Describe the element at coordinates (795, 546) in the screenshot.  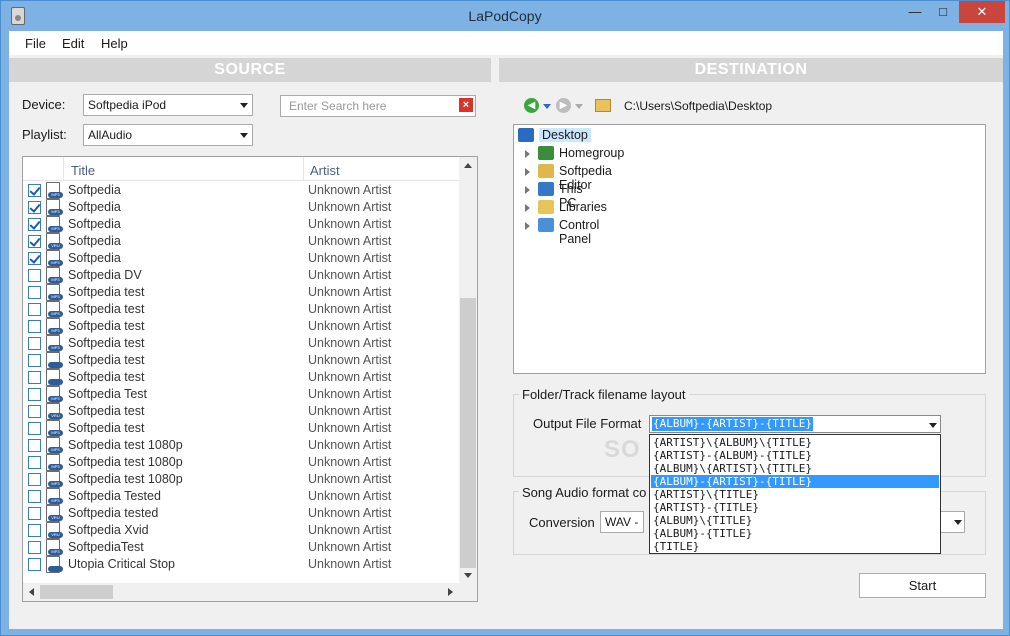
I see `format-option: {TITLE}` at that location.